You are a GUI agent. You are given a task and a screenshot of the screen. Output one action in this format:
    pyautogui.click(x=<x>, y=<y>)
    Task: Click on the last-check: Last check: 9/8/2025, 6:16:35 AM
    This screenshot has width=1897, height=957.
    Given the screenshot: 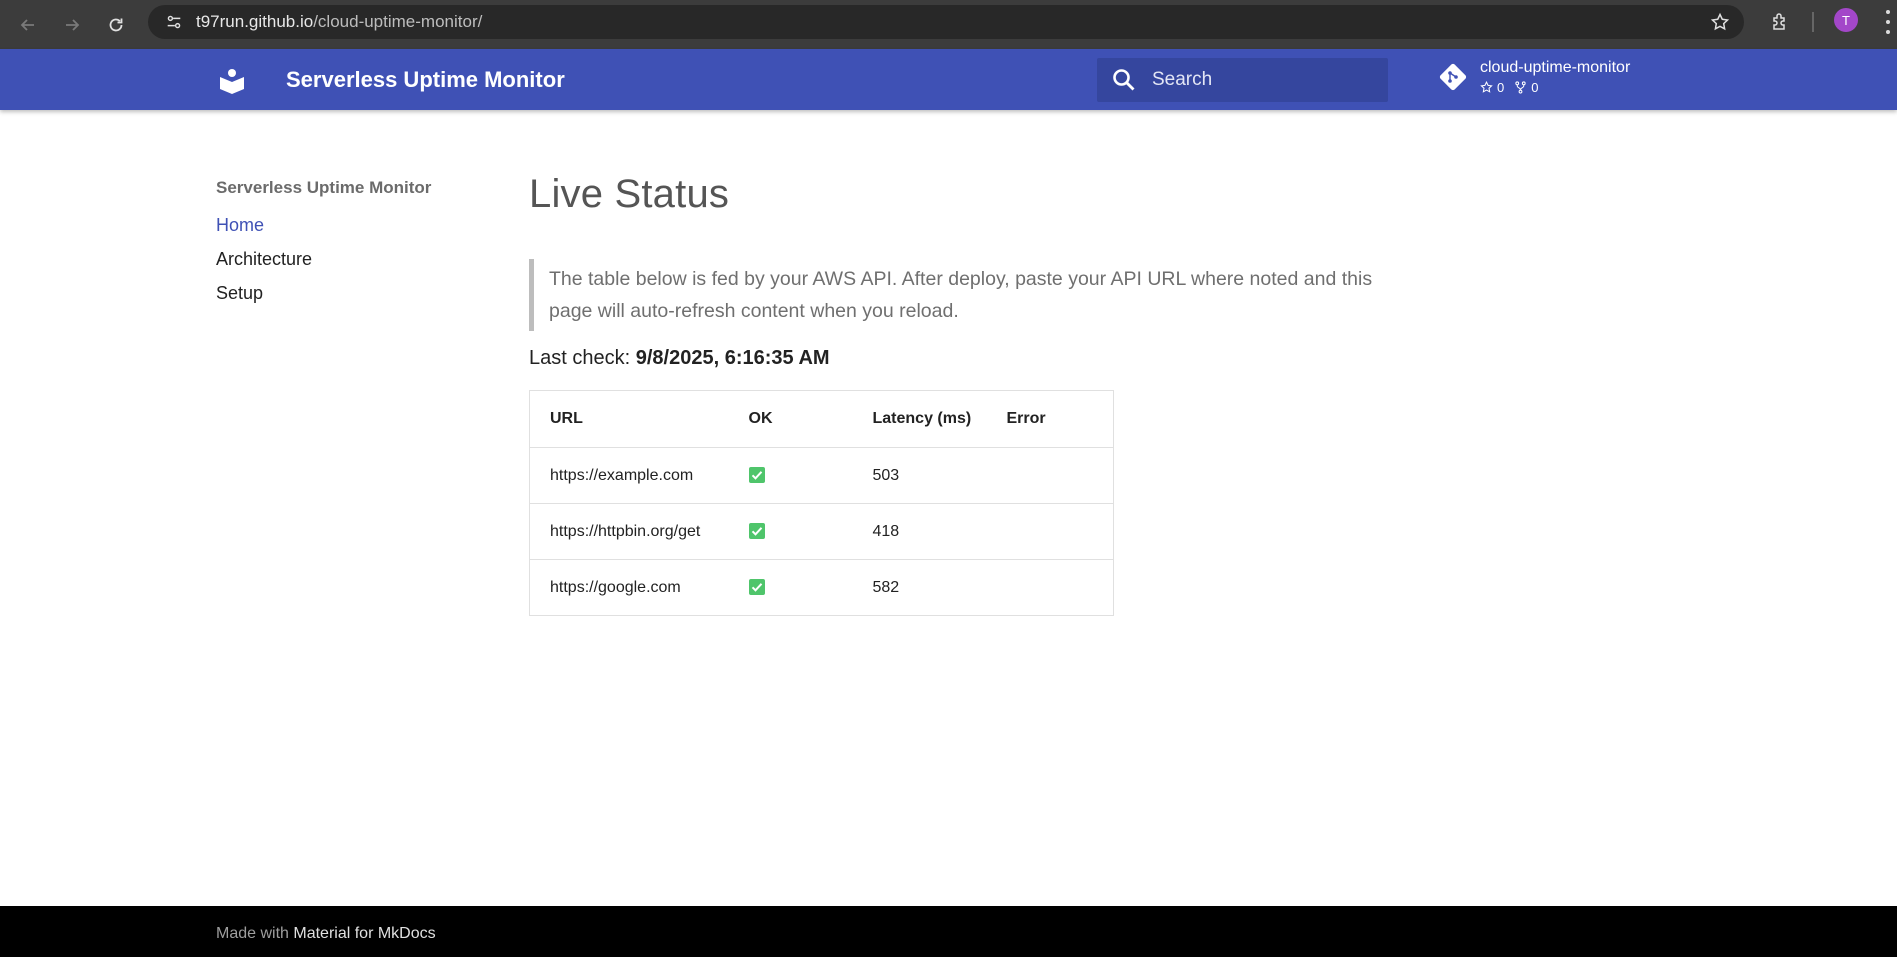 What is the action you would take?
    pyautogui.click(x=964, y=358)
    